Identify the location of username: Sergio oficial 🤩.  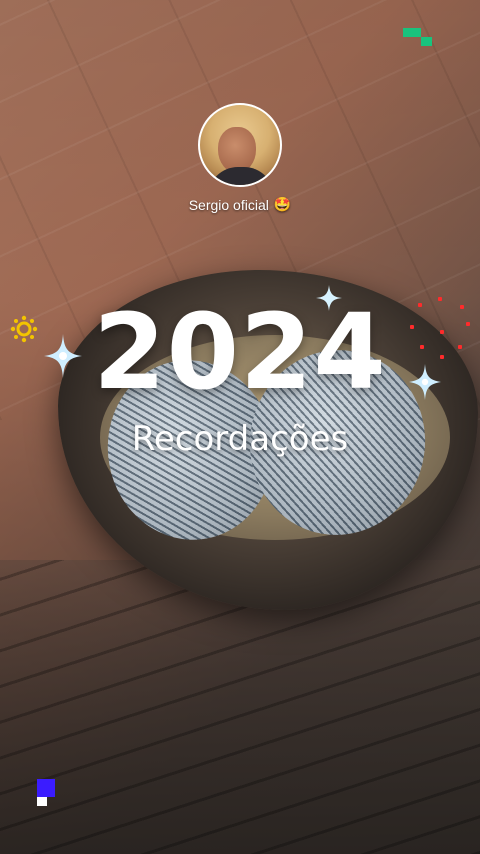
(240, 204).